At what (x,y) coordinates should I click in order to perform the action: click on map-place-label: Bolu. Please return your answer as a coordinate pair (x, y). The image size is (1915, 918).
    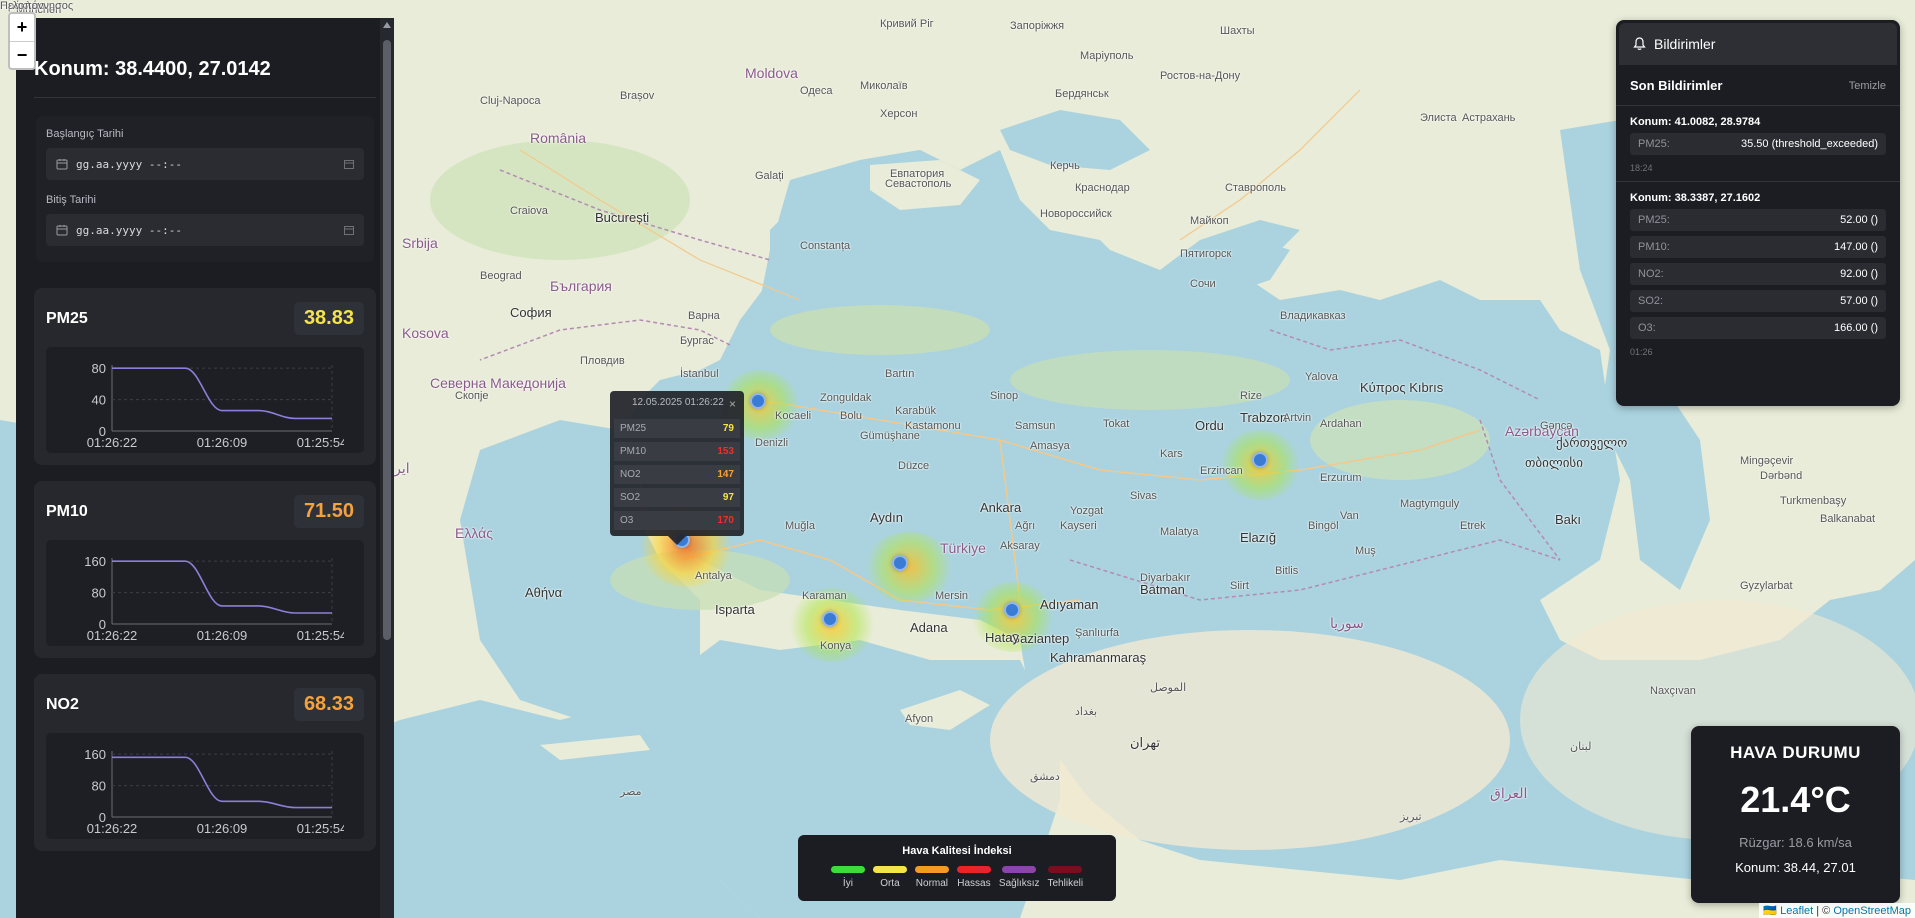
    Looking at the image, I should click on (851, 416).